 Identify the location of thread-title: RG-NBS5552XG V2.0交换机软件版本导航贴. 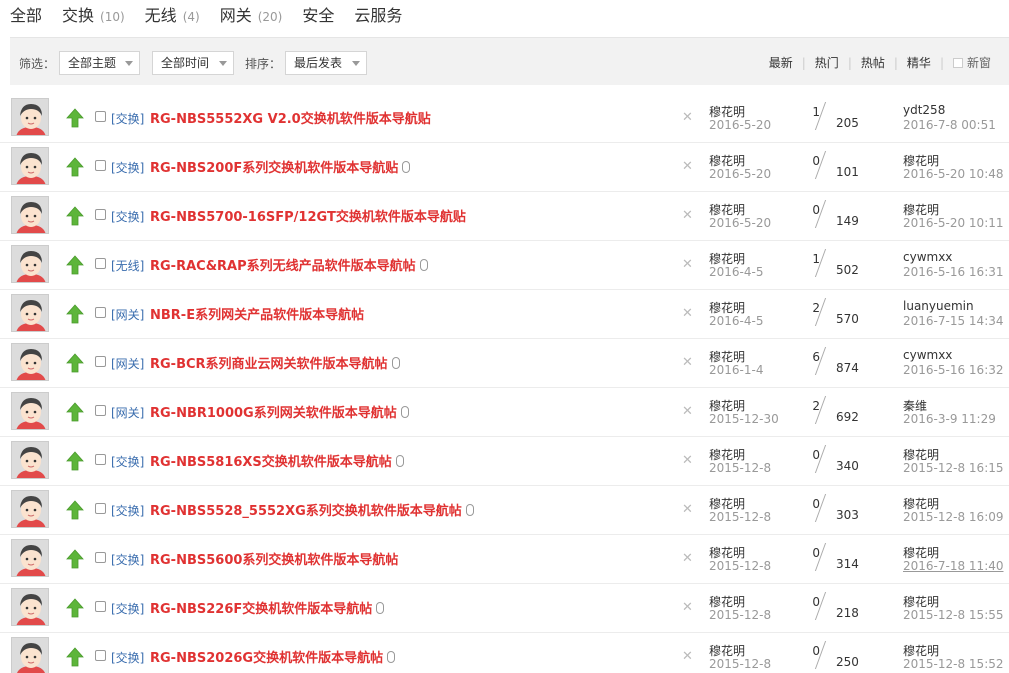
(290, 117).